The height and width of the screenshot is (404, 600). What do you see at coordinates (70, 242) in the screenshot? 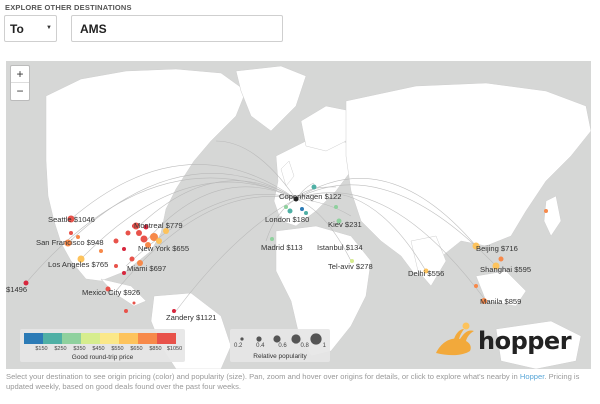
I see `city-label-san-francisco: San Francisco $948` at bounding box center [70, 242].